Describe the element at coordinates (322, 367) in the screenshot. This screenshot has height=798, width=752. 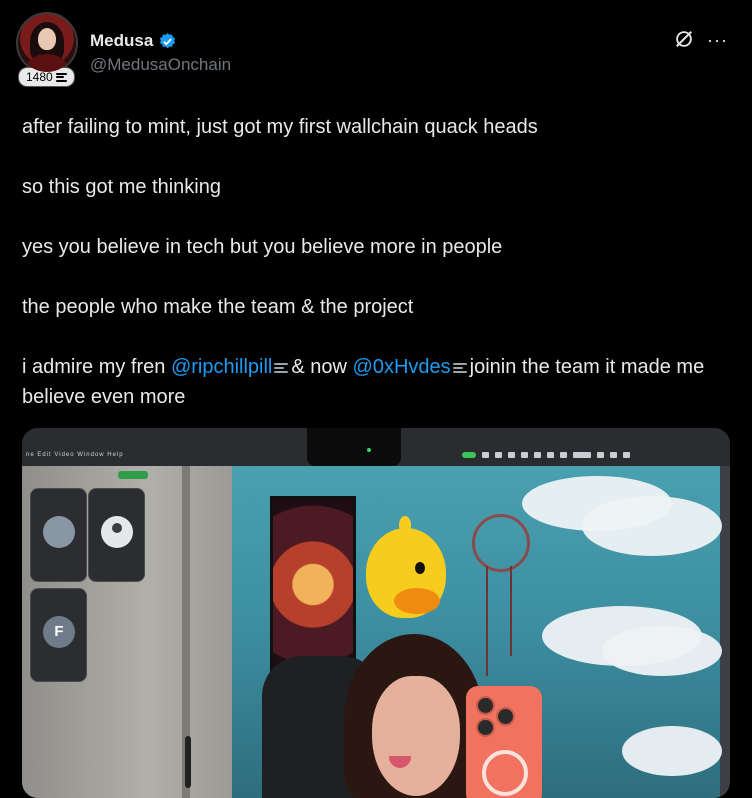
I see `tweet-text-segment: & now` at that location.